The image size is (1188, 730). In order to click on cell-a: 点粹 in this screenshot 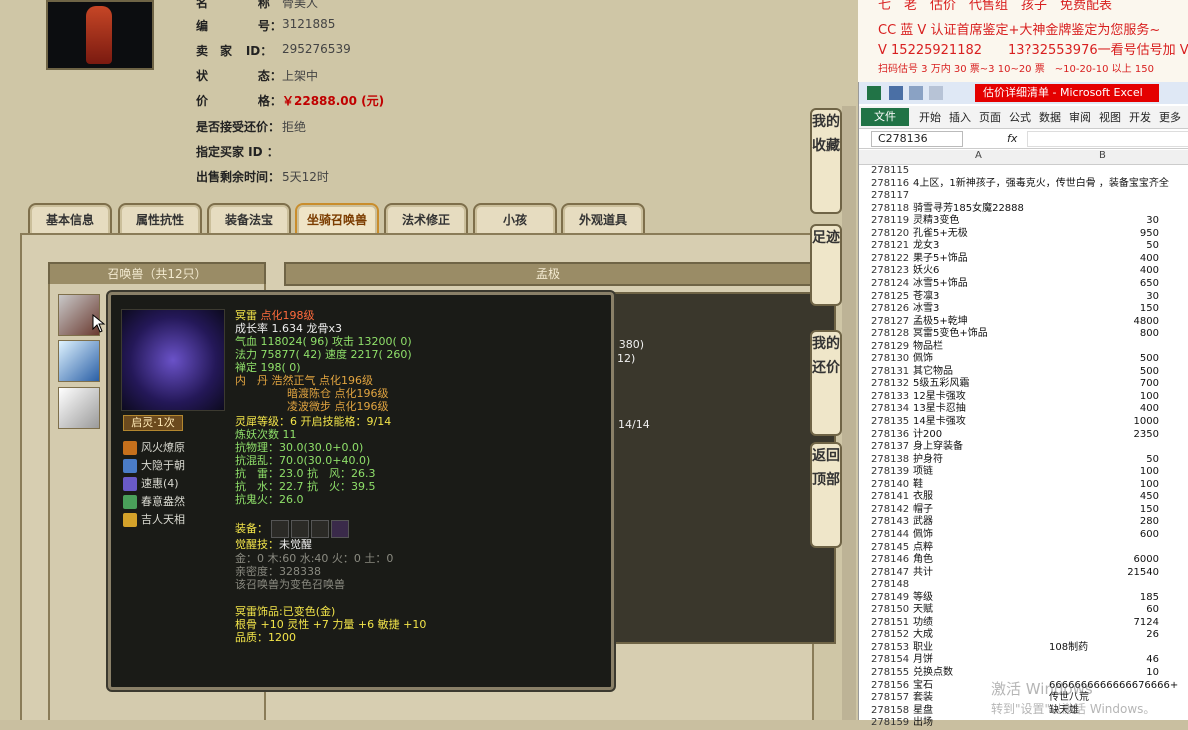, I will do `click(923, 548)`.